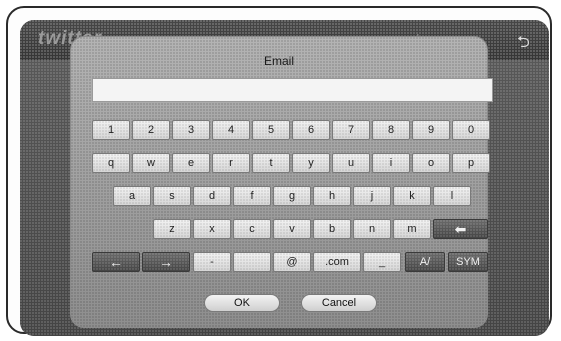  I want to click on case-toggle-key: A/, so click(425, 262).